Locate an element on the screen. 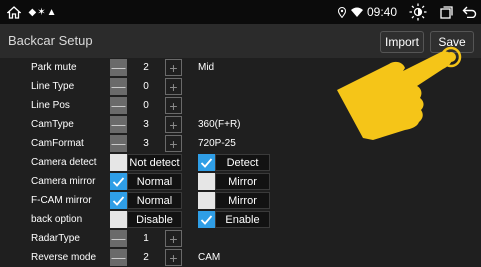 The height and width of the screenshot is (267, 481). row-value-text: Mid is located at coordinates (206, 67).